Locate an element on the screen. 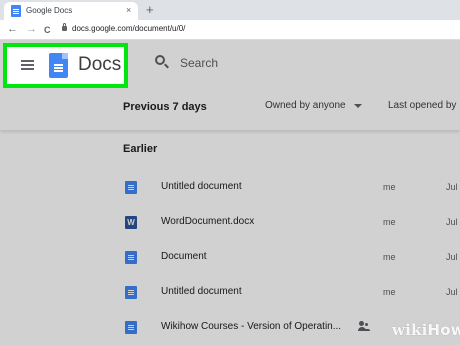 The width and height of the screenshot is (460, 345). app-title: Docs is located at coordinates (99, 65).